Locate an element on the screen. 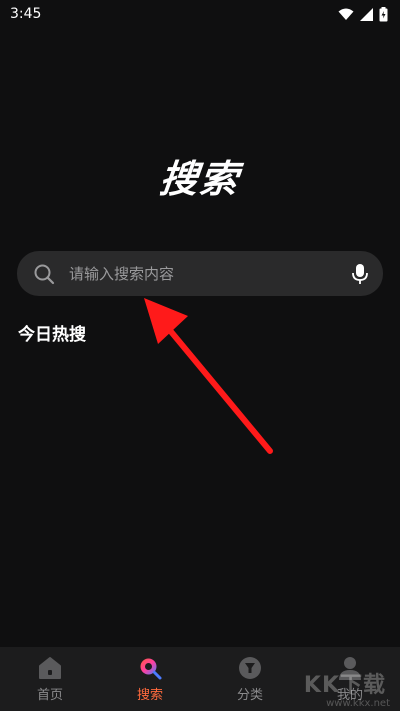 Image resolution: width=400 pixels, height=711 pixels. status-icons is located at coordinates (363, 14).